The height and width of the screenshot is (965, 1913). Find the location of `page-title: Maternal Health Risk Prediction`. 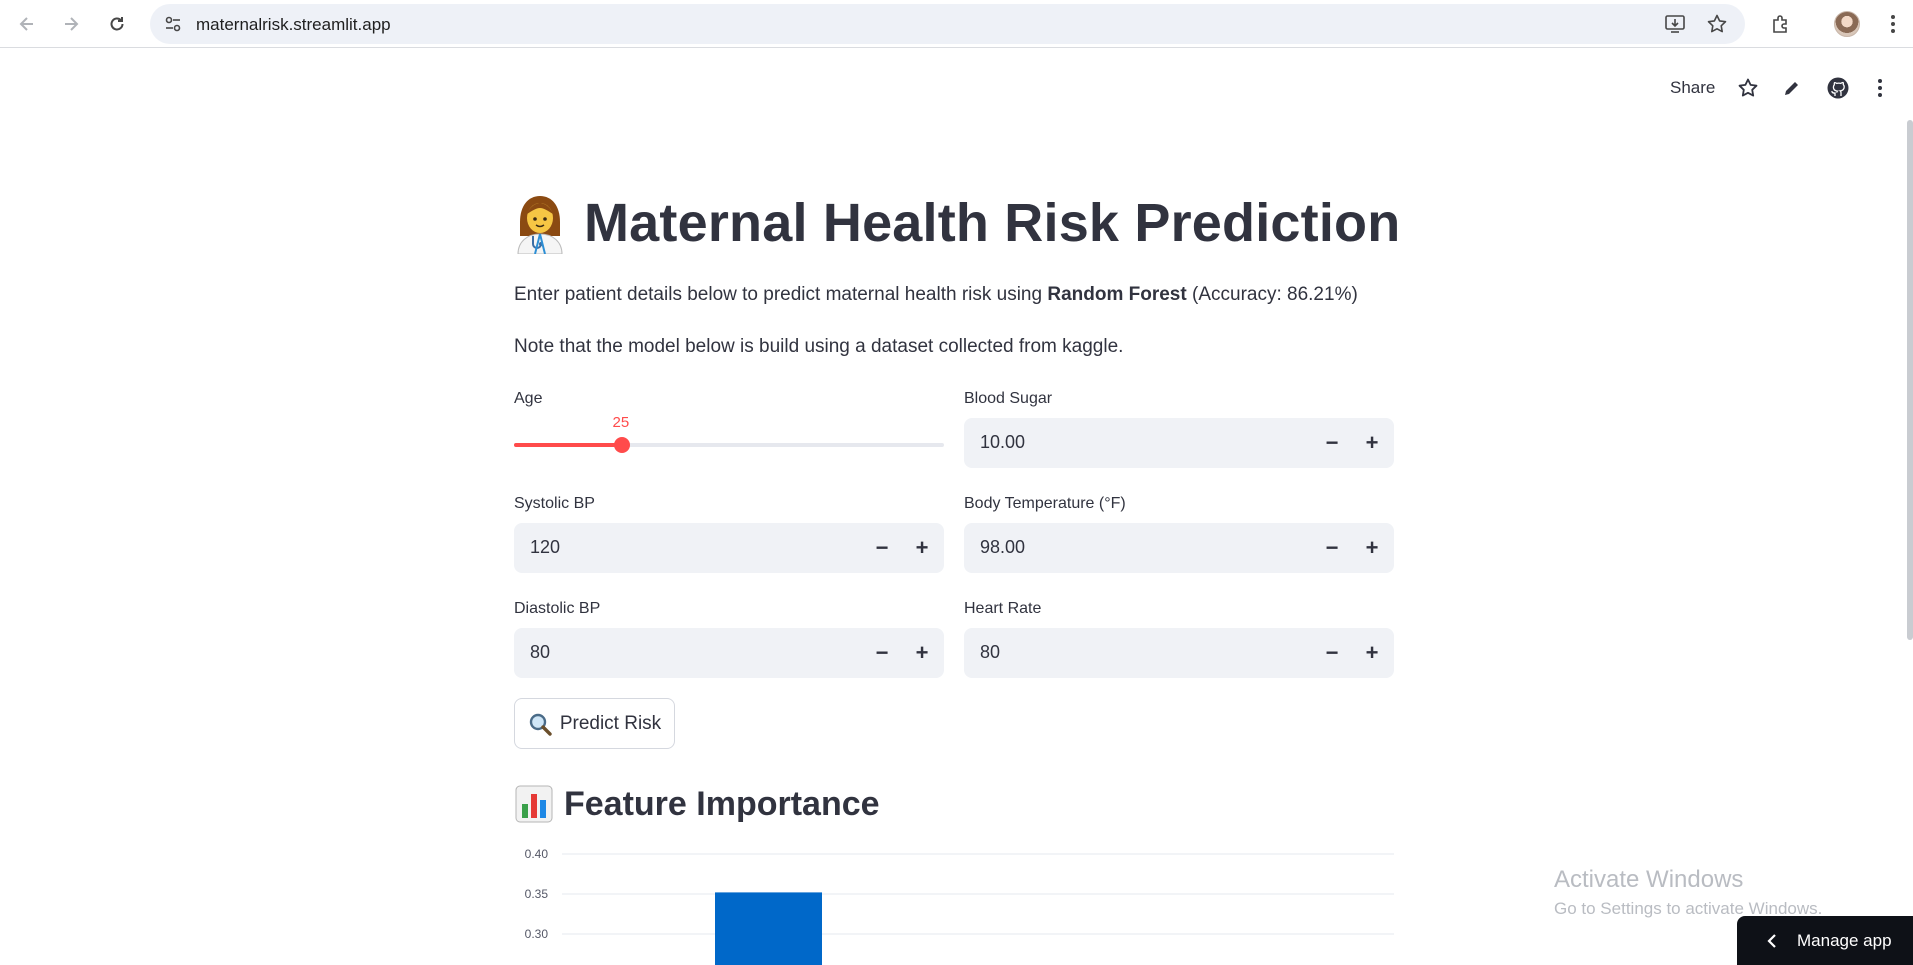

page-title: Maternal Health Risk Prediction is located at coordinates (957, 223).